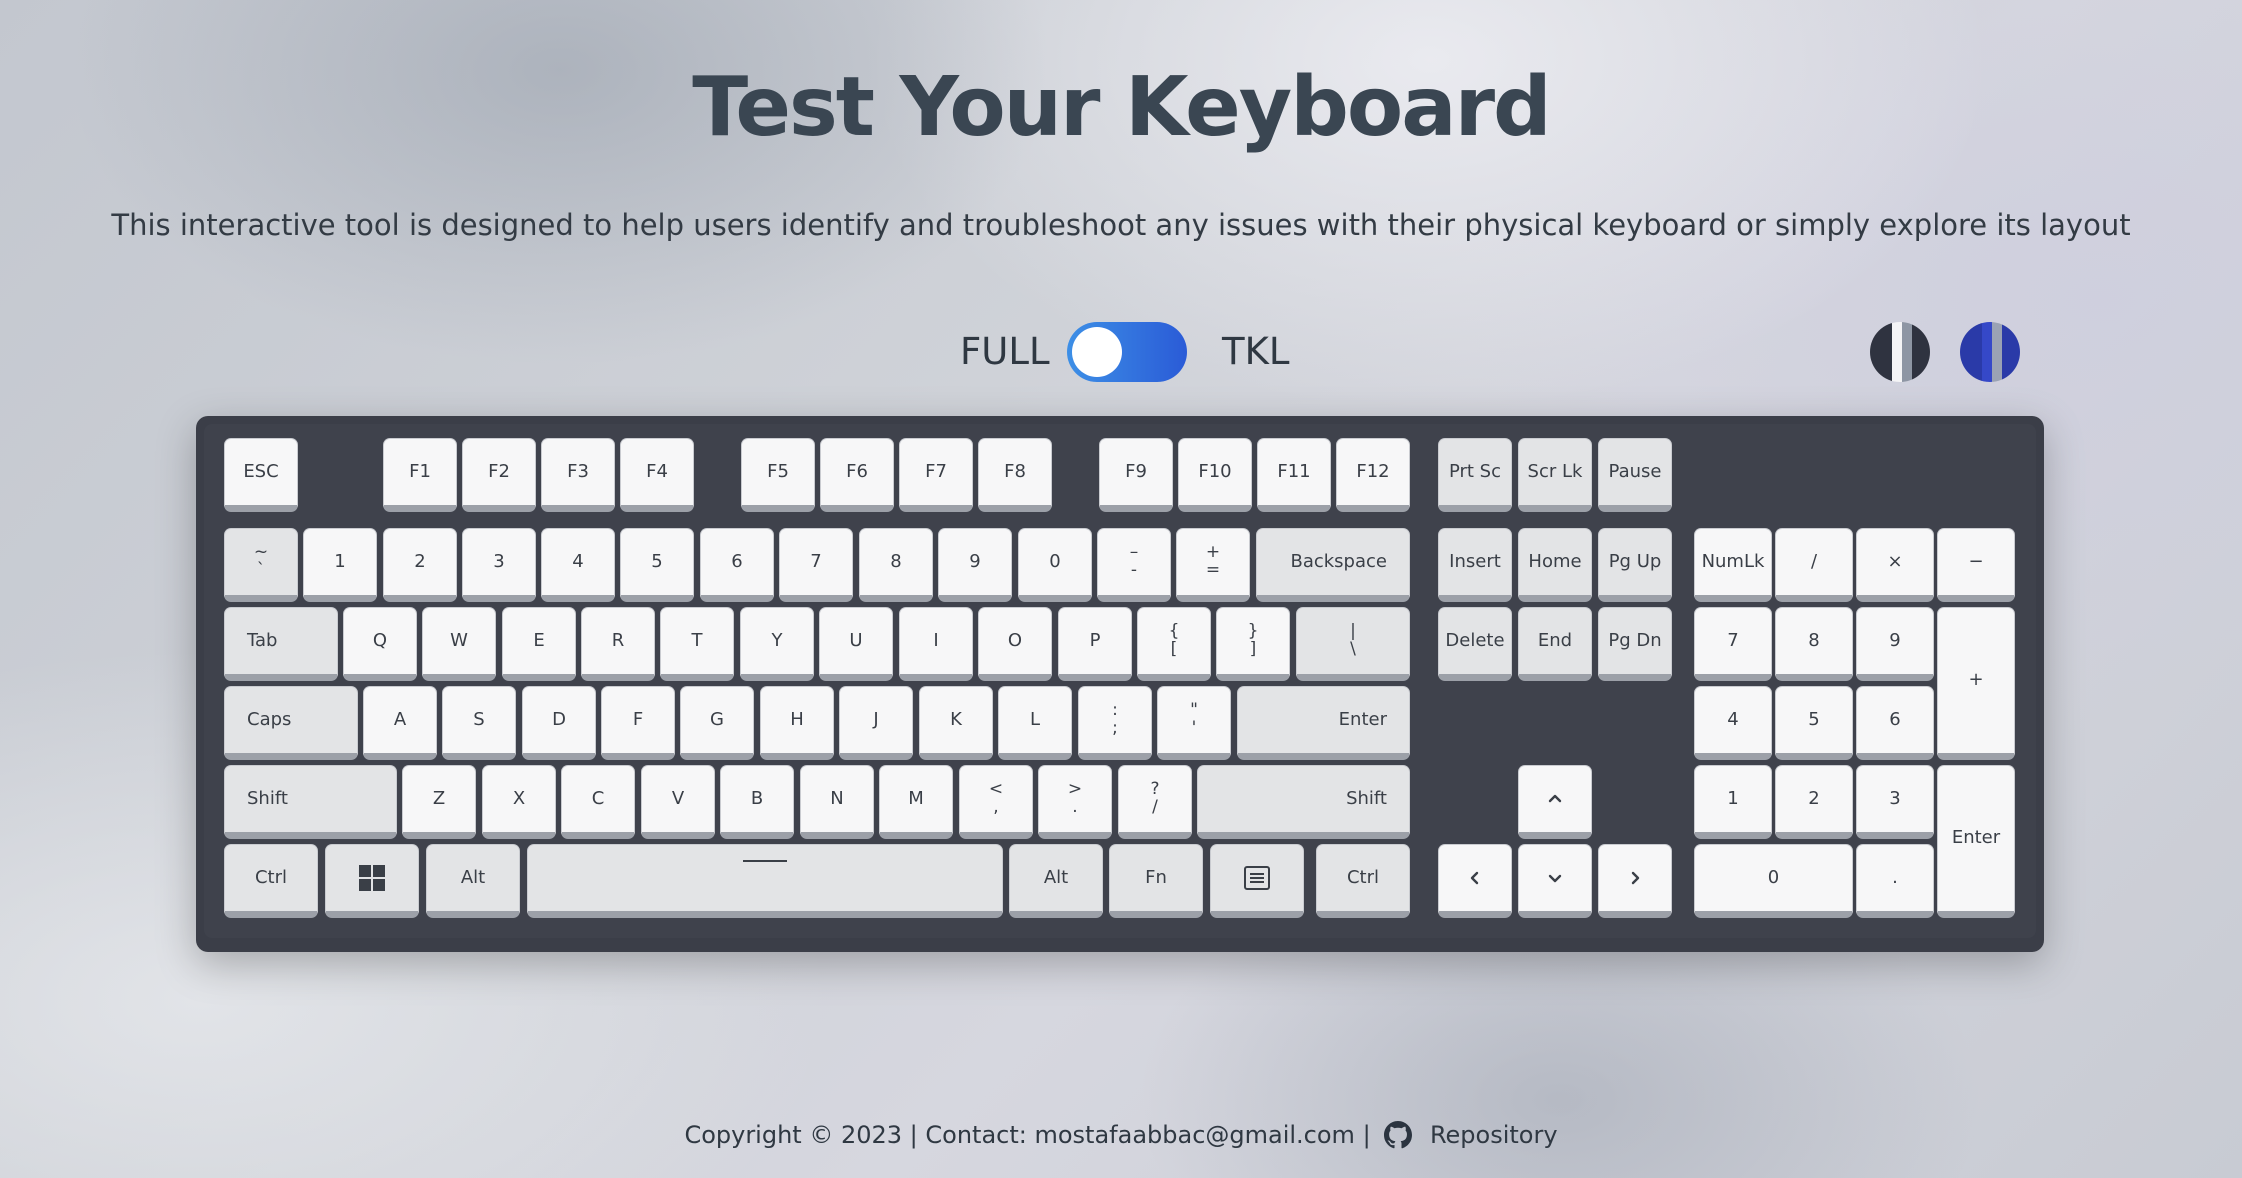 This screenshot has width=2242, height=1178. I want to click on key-num-enter: Enter, so click(1976, 841).